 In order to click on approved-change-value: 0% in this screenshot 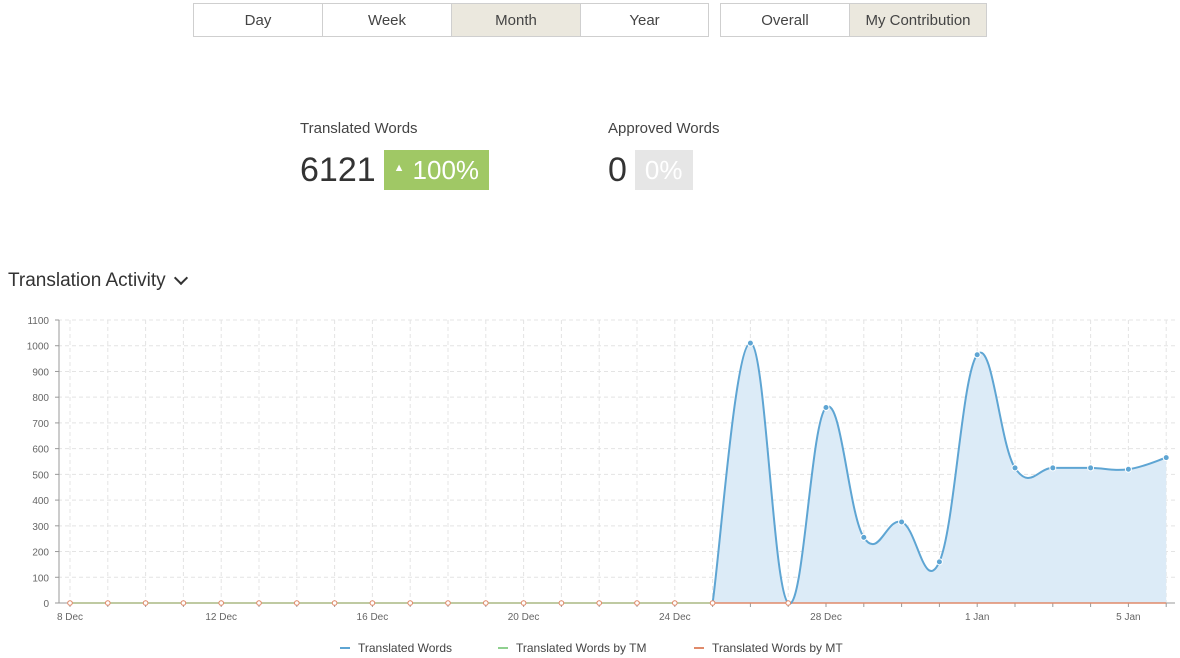, I will do `click(663, 169)`.